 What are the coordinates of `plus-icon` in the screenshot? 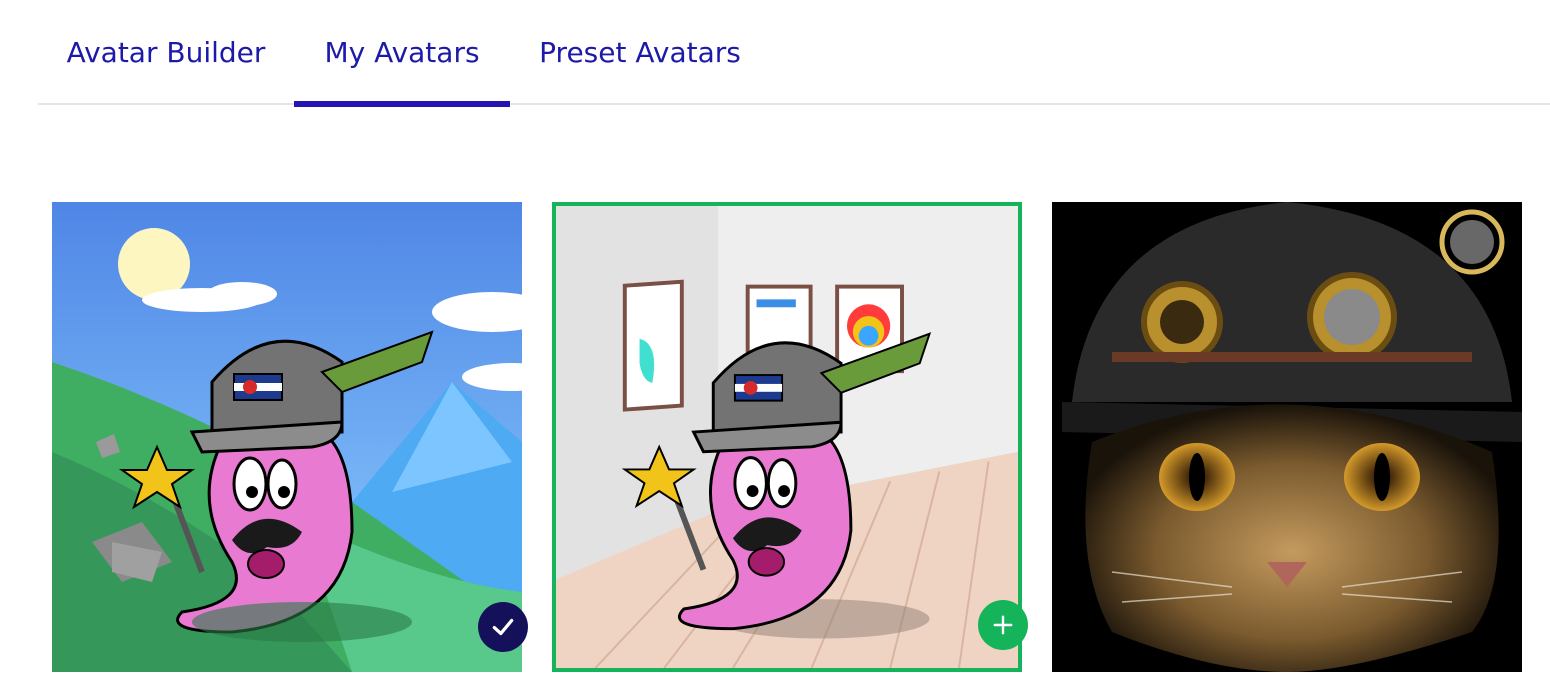 It's located at (1003, 625).